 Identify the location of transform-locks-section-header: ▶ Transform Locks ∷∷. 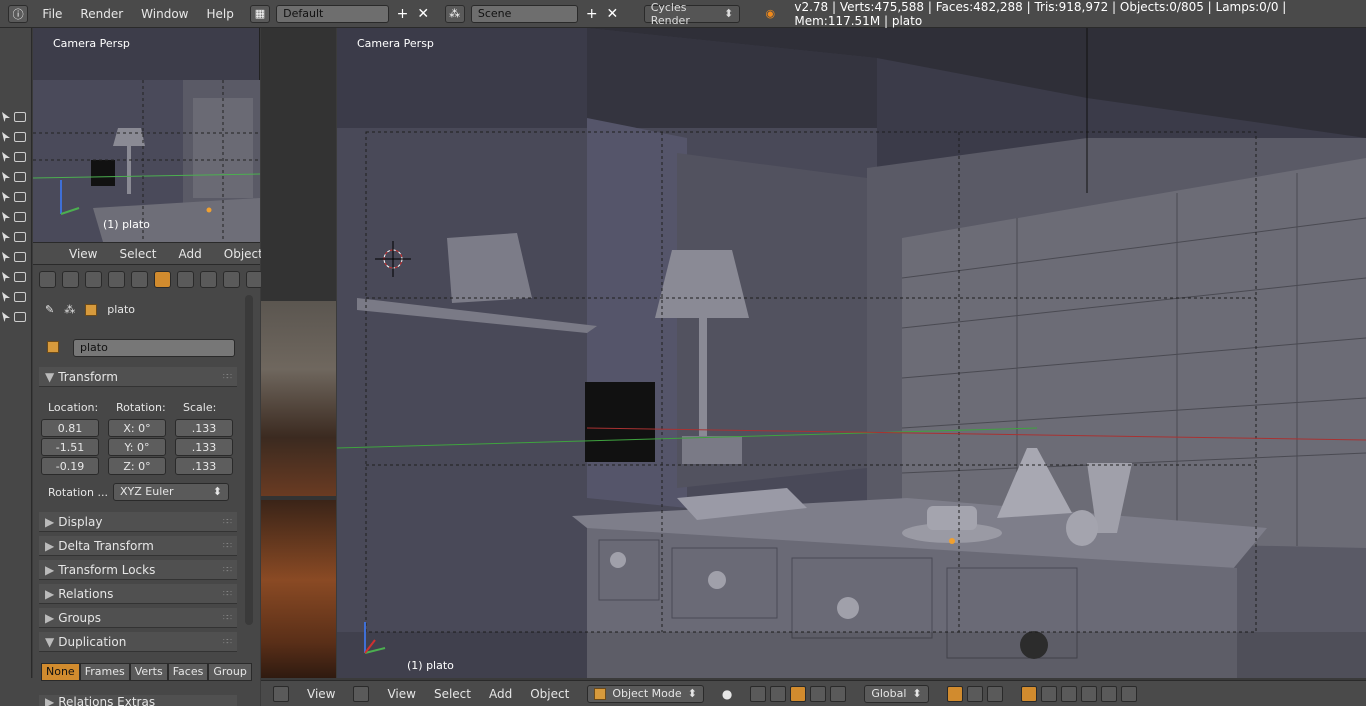
(138, 570).